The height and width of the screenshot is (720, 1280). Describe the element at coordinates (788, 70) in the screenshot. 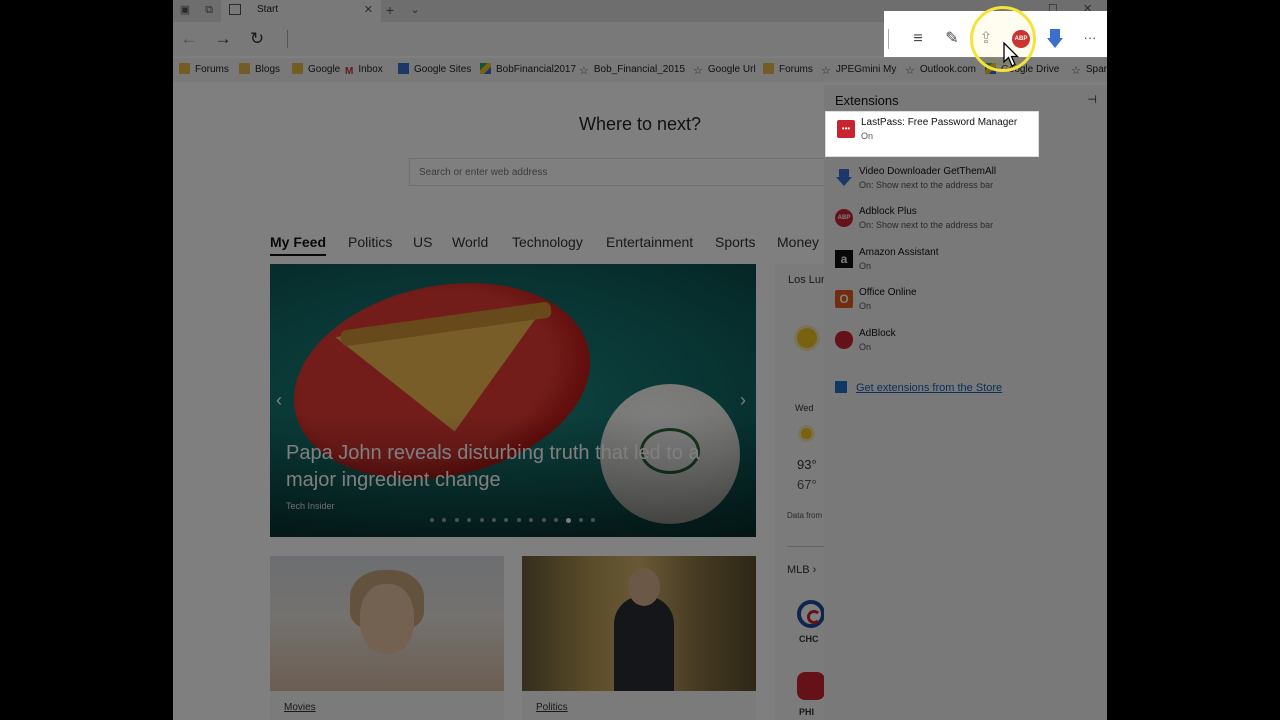

I see `favorite-8: Forums` at that location.